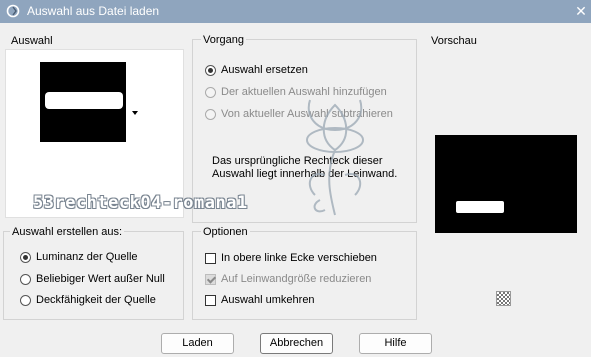  I want to click on checkbox-leinwandgroesse: Auf Leinwandgröße reduzieren, so click(288, 279).